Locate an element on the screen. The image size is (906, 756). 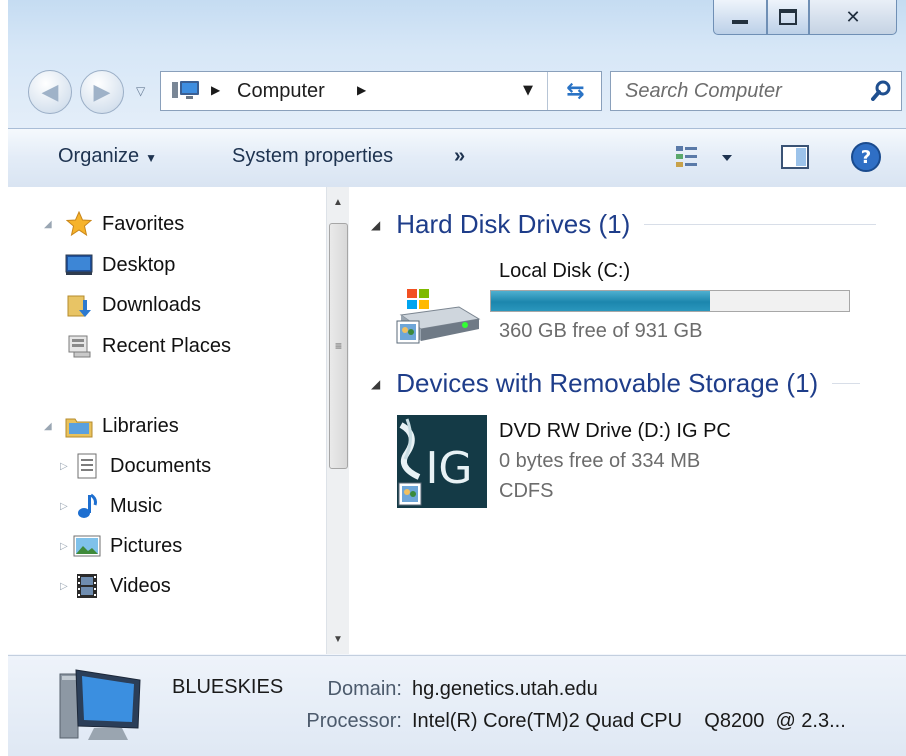
scroll-down-icon: ▼ is located at coordinates (338, 639).